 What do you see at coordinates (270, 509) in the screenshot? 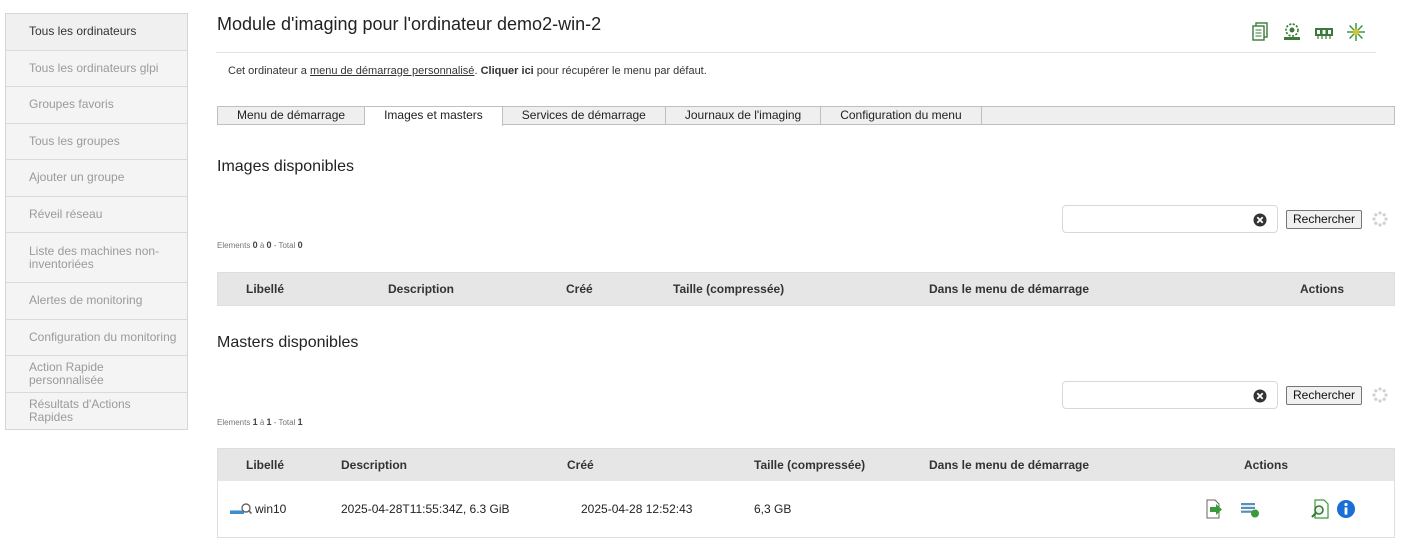
I see `master-label: win10` at bounding box center [270, 509].